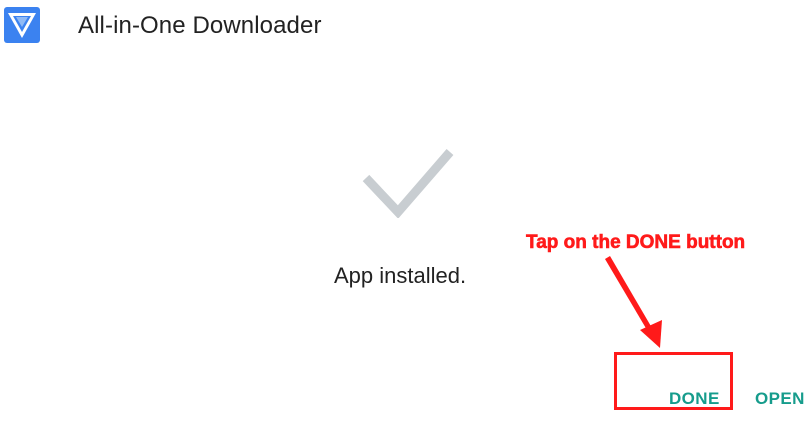  Describe the element at coordinates (780, 399) in the screenshot. I see `open-button: OPEN` at that location.